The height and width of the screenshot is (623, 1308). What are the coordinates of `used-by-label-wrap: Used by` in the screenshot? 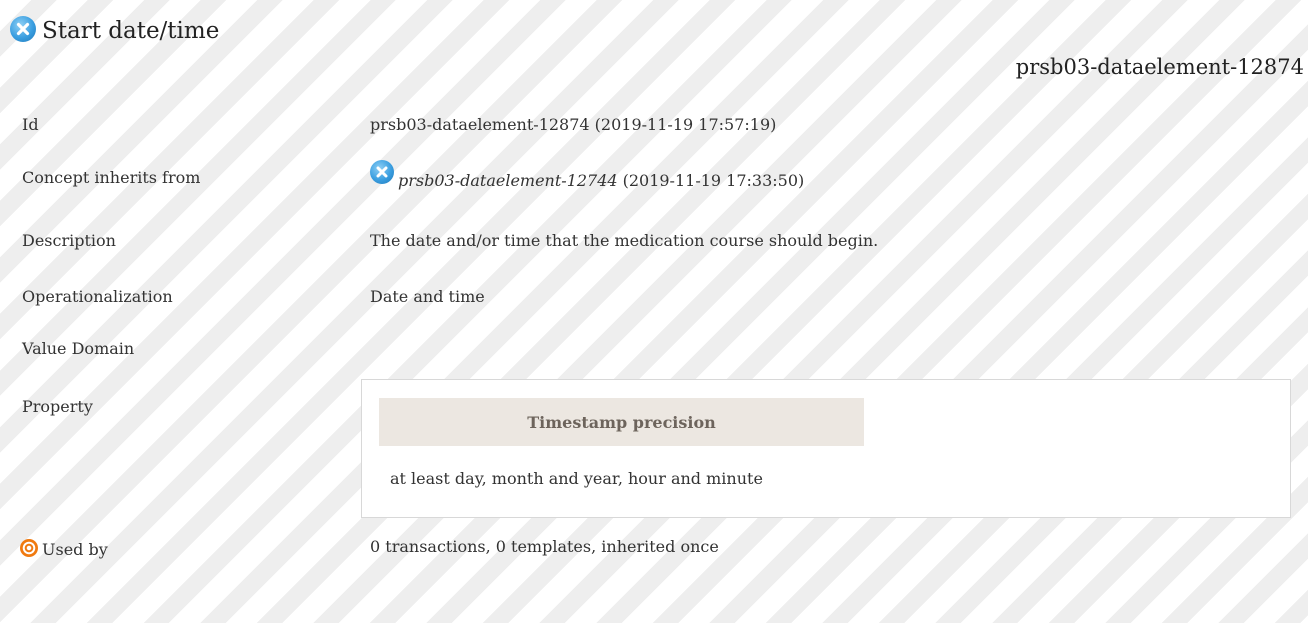 It's located at (64, 548).